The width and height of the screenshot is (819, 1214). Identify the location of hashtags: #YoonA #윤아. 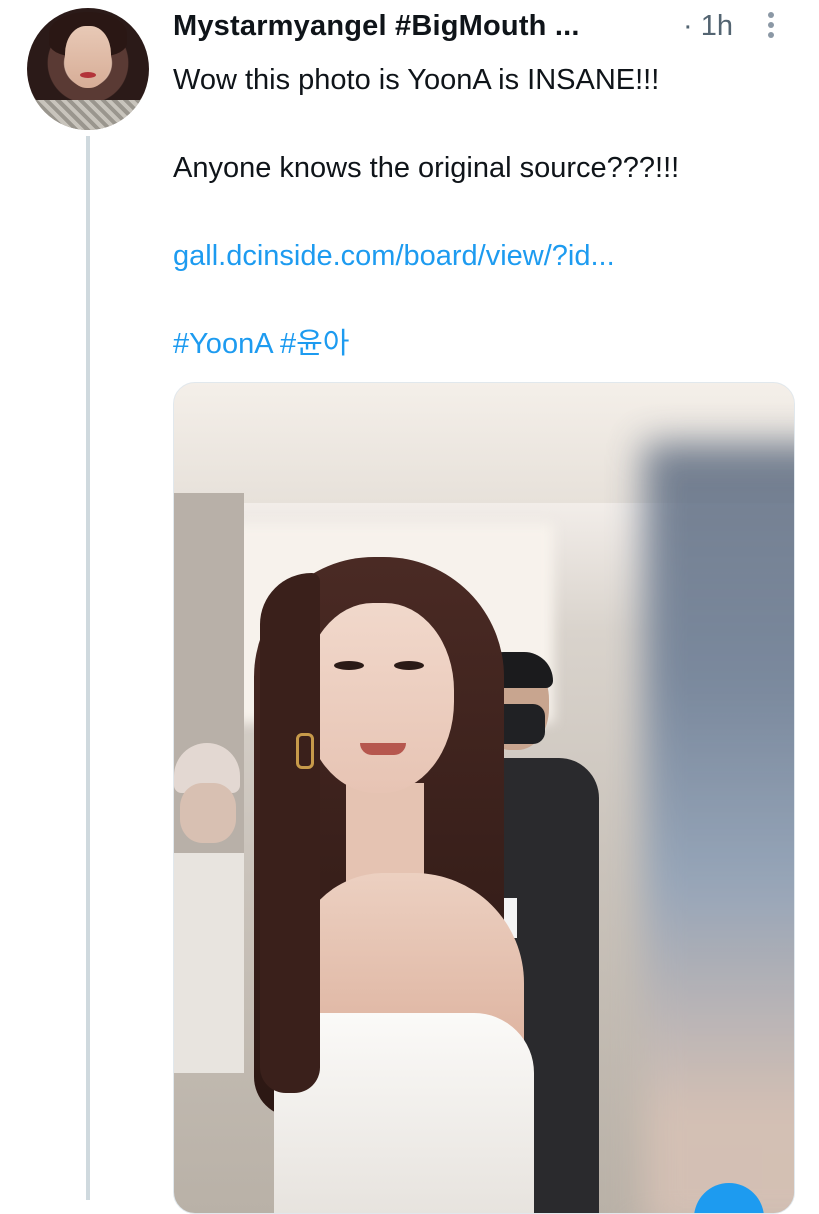
(261, 344).